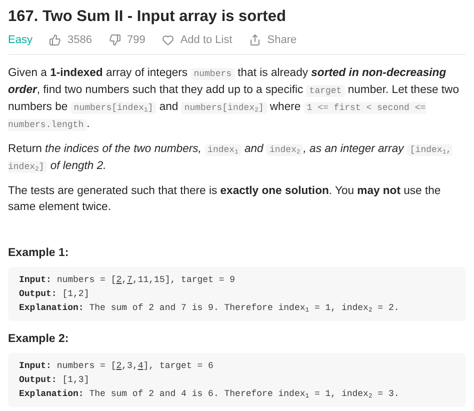  What do you see at coordinates (54, 380) in the screenshot?
I see `example-line: Output: [1,3]` at bounding box center [54, 380].